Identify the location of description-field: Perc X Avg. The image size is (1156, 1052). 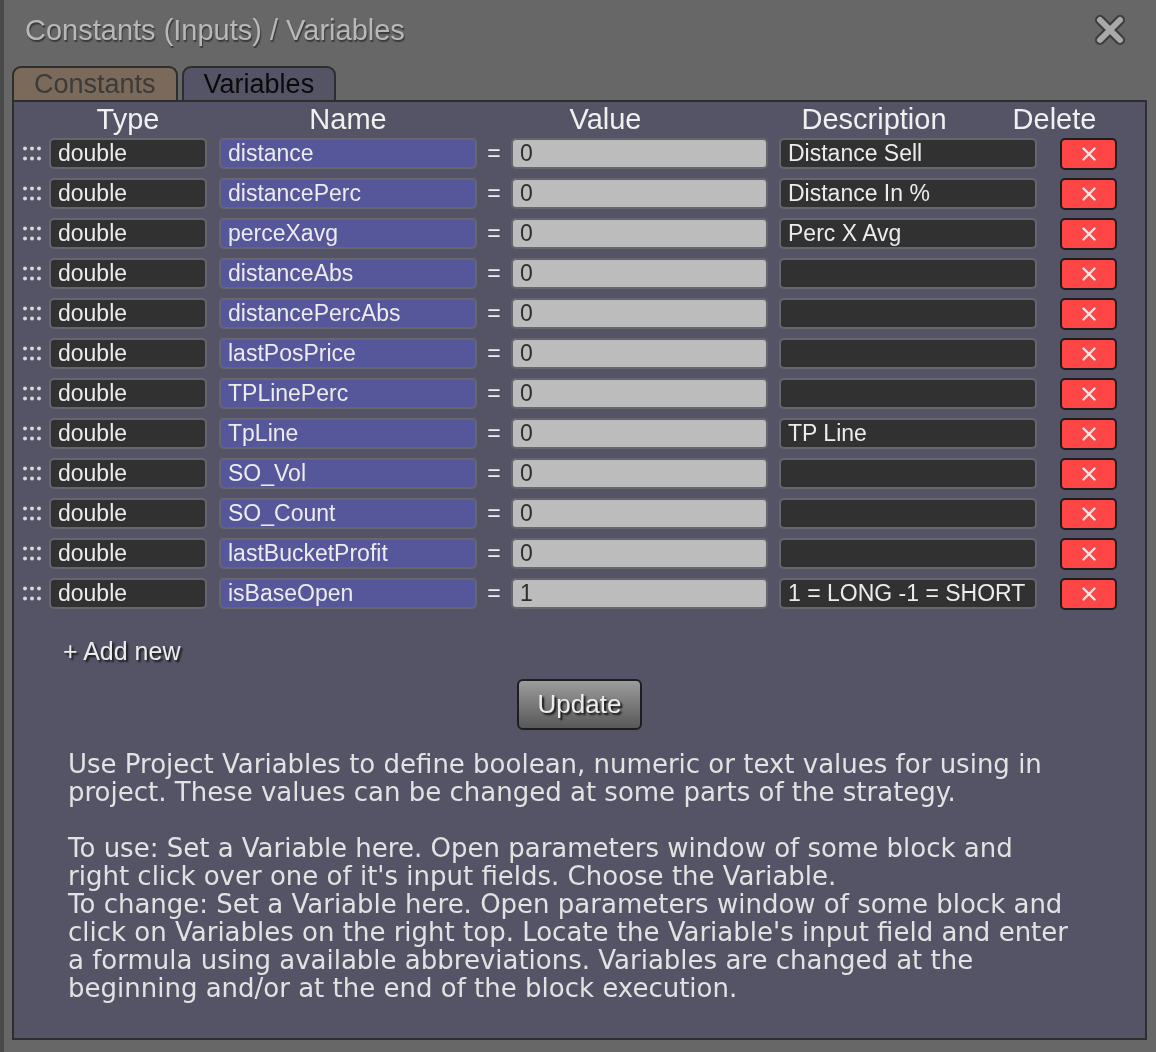
(908, 233).